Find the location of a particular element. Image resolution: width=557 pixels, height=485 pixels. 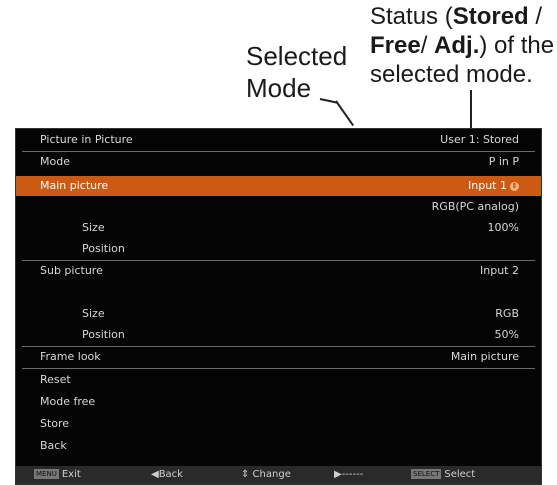

frame-look-label: Frame look is located at coordinates (70, 356).